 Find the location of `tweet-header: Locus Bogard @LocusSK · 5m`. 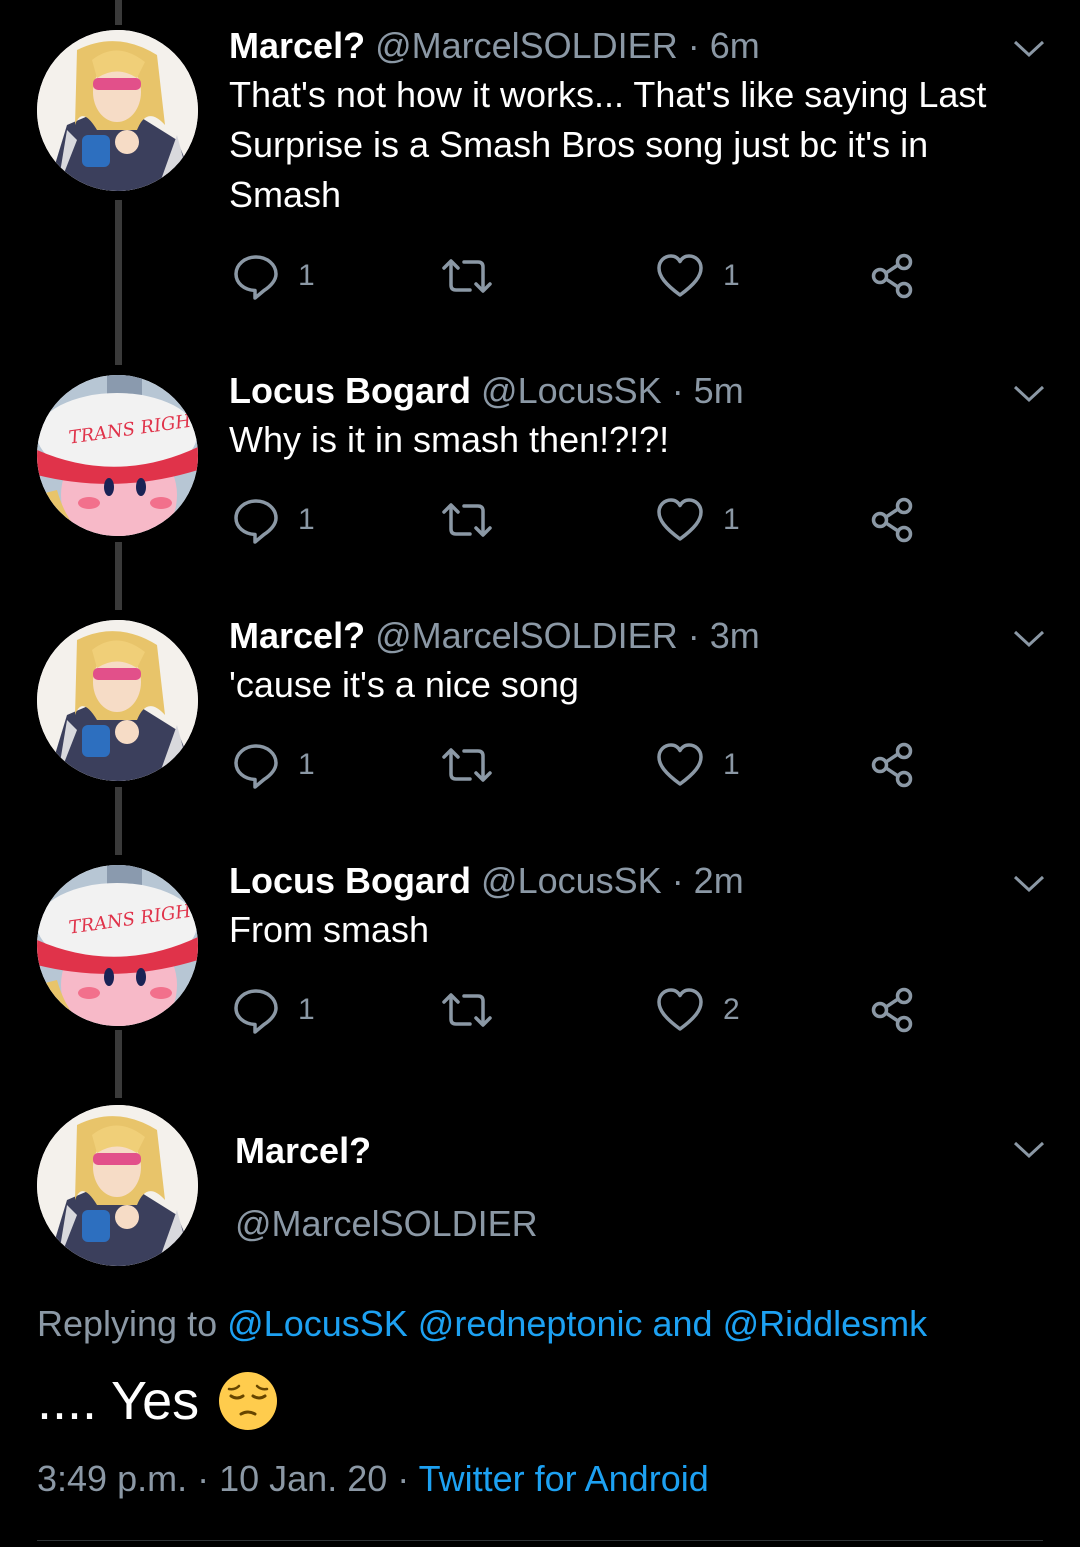

tweet-header: Locus Bogard @LocusSK · 5m is located at coordinates (486, 391).